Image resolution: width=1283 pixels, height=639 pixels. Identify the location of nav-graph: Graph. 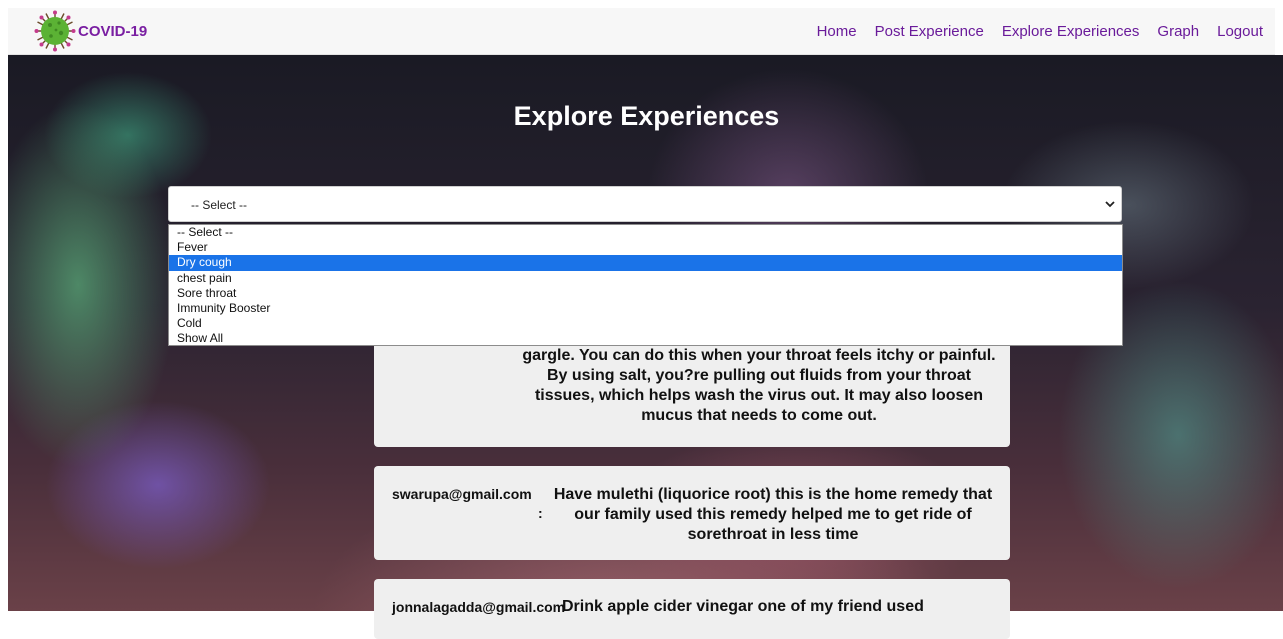
(1178, 31).